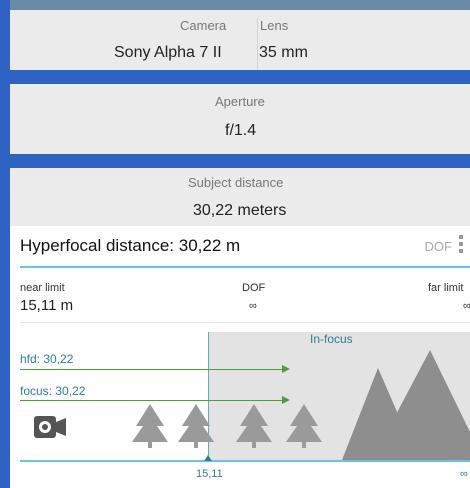 Image resolution: width=470 pixels, height=488 pixels. I want to click on near-tick-icon, so click(208, 458).